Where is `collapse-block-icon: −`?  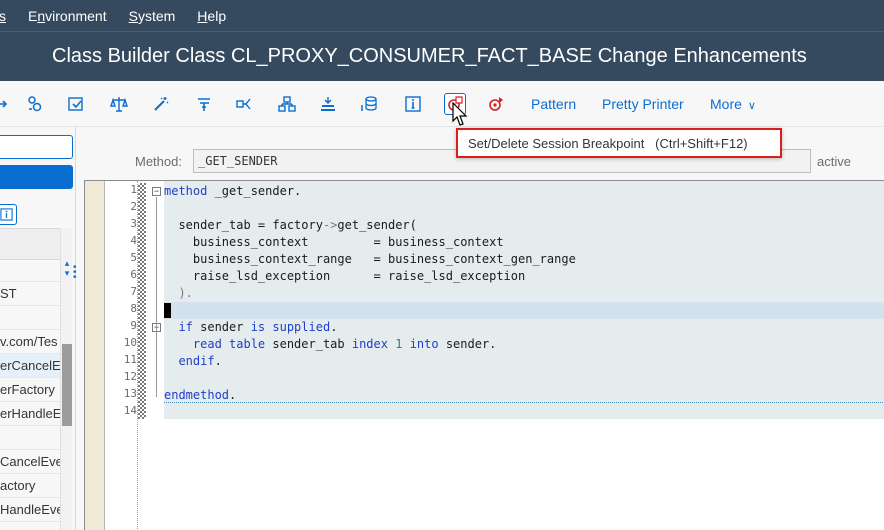
collapse-block-icon: − is located at coordinates (156, 191).